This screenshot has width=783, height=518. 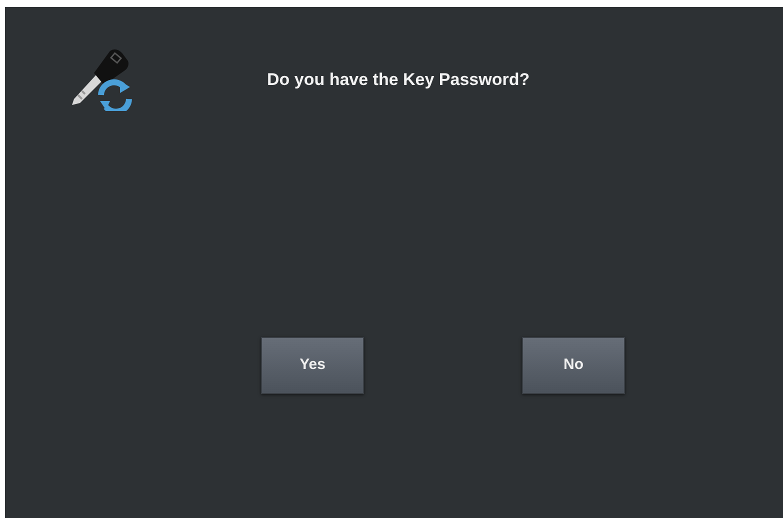 I want to click on dialog-question: Do you have the Key Password?, so click(x=398, y=80).